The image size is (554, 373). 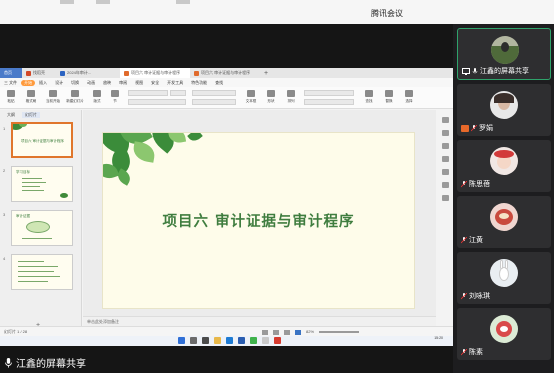 I want to click on play-from-current-button: 当前开始, so click(x=53, y=97).